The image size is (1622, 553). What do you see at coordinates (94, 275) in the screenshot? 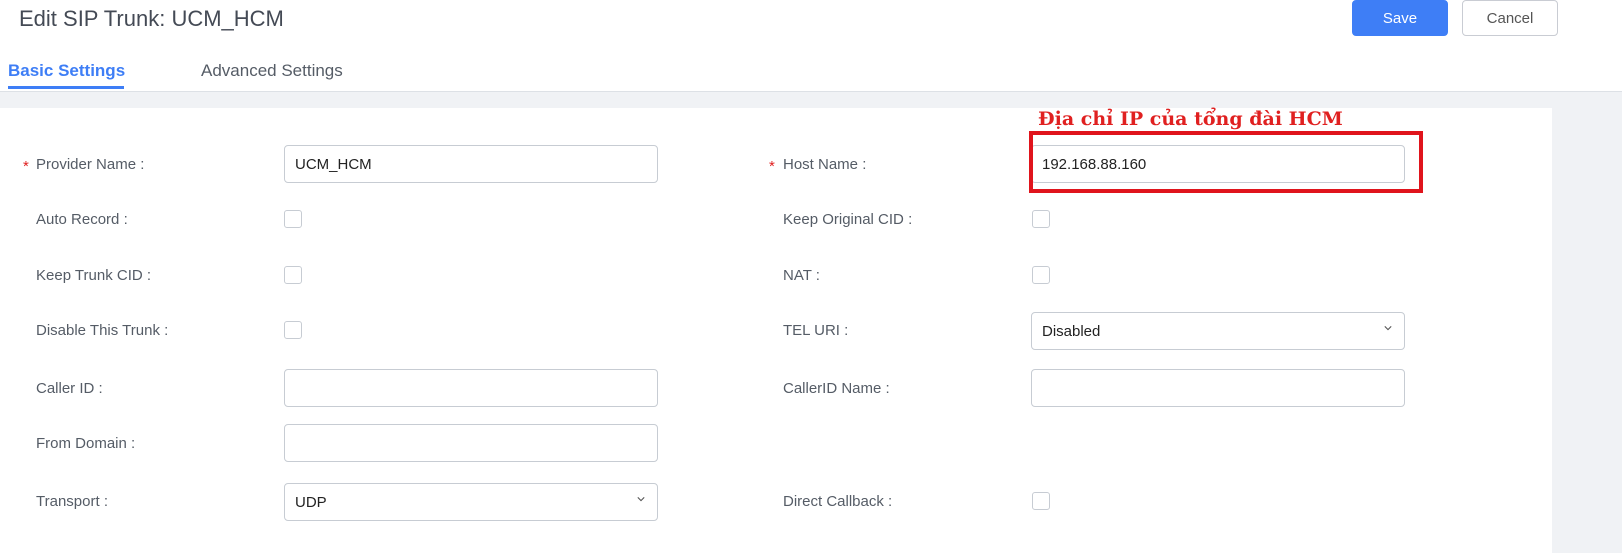
I see `keep-trunk-cid-label: Keep Trunk CID :` at bounding box center [94, 275].